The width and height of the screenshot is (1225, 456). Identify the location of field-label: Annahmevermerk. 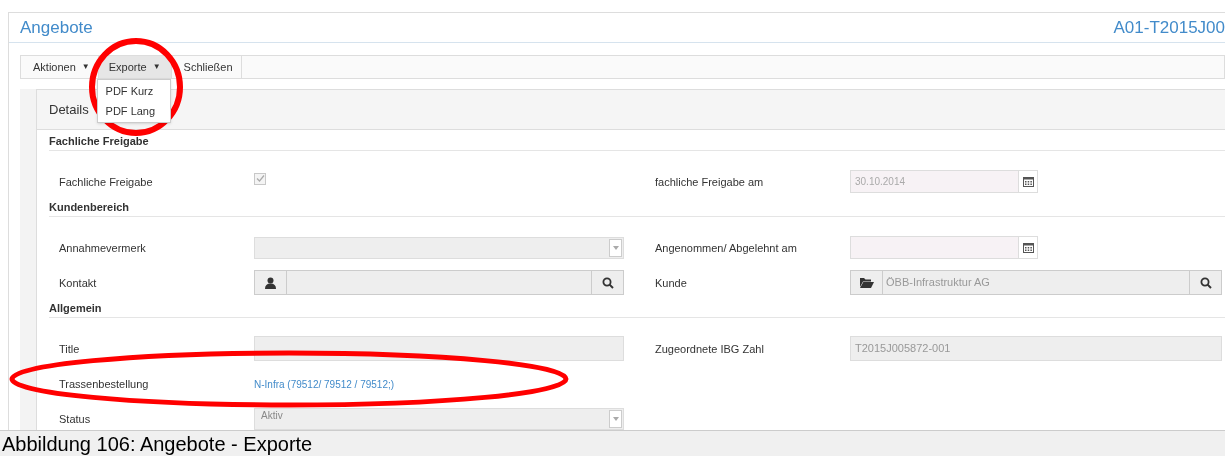
(102, 248).